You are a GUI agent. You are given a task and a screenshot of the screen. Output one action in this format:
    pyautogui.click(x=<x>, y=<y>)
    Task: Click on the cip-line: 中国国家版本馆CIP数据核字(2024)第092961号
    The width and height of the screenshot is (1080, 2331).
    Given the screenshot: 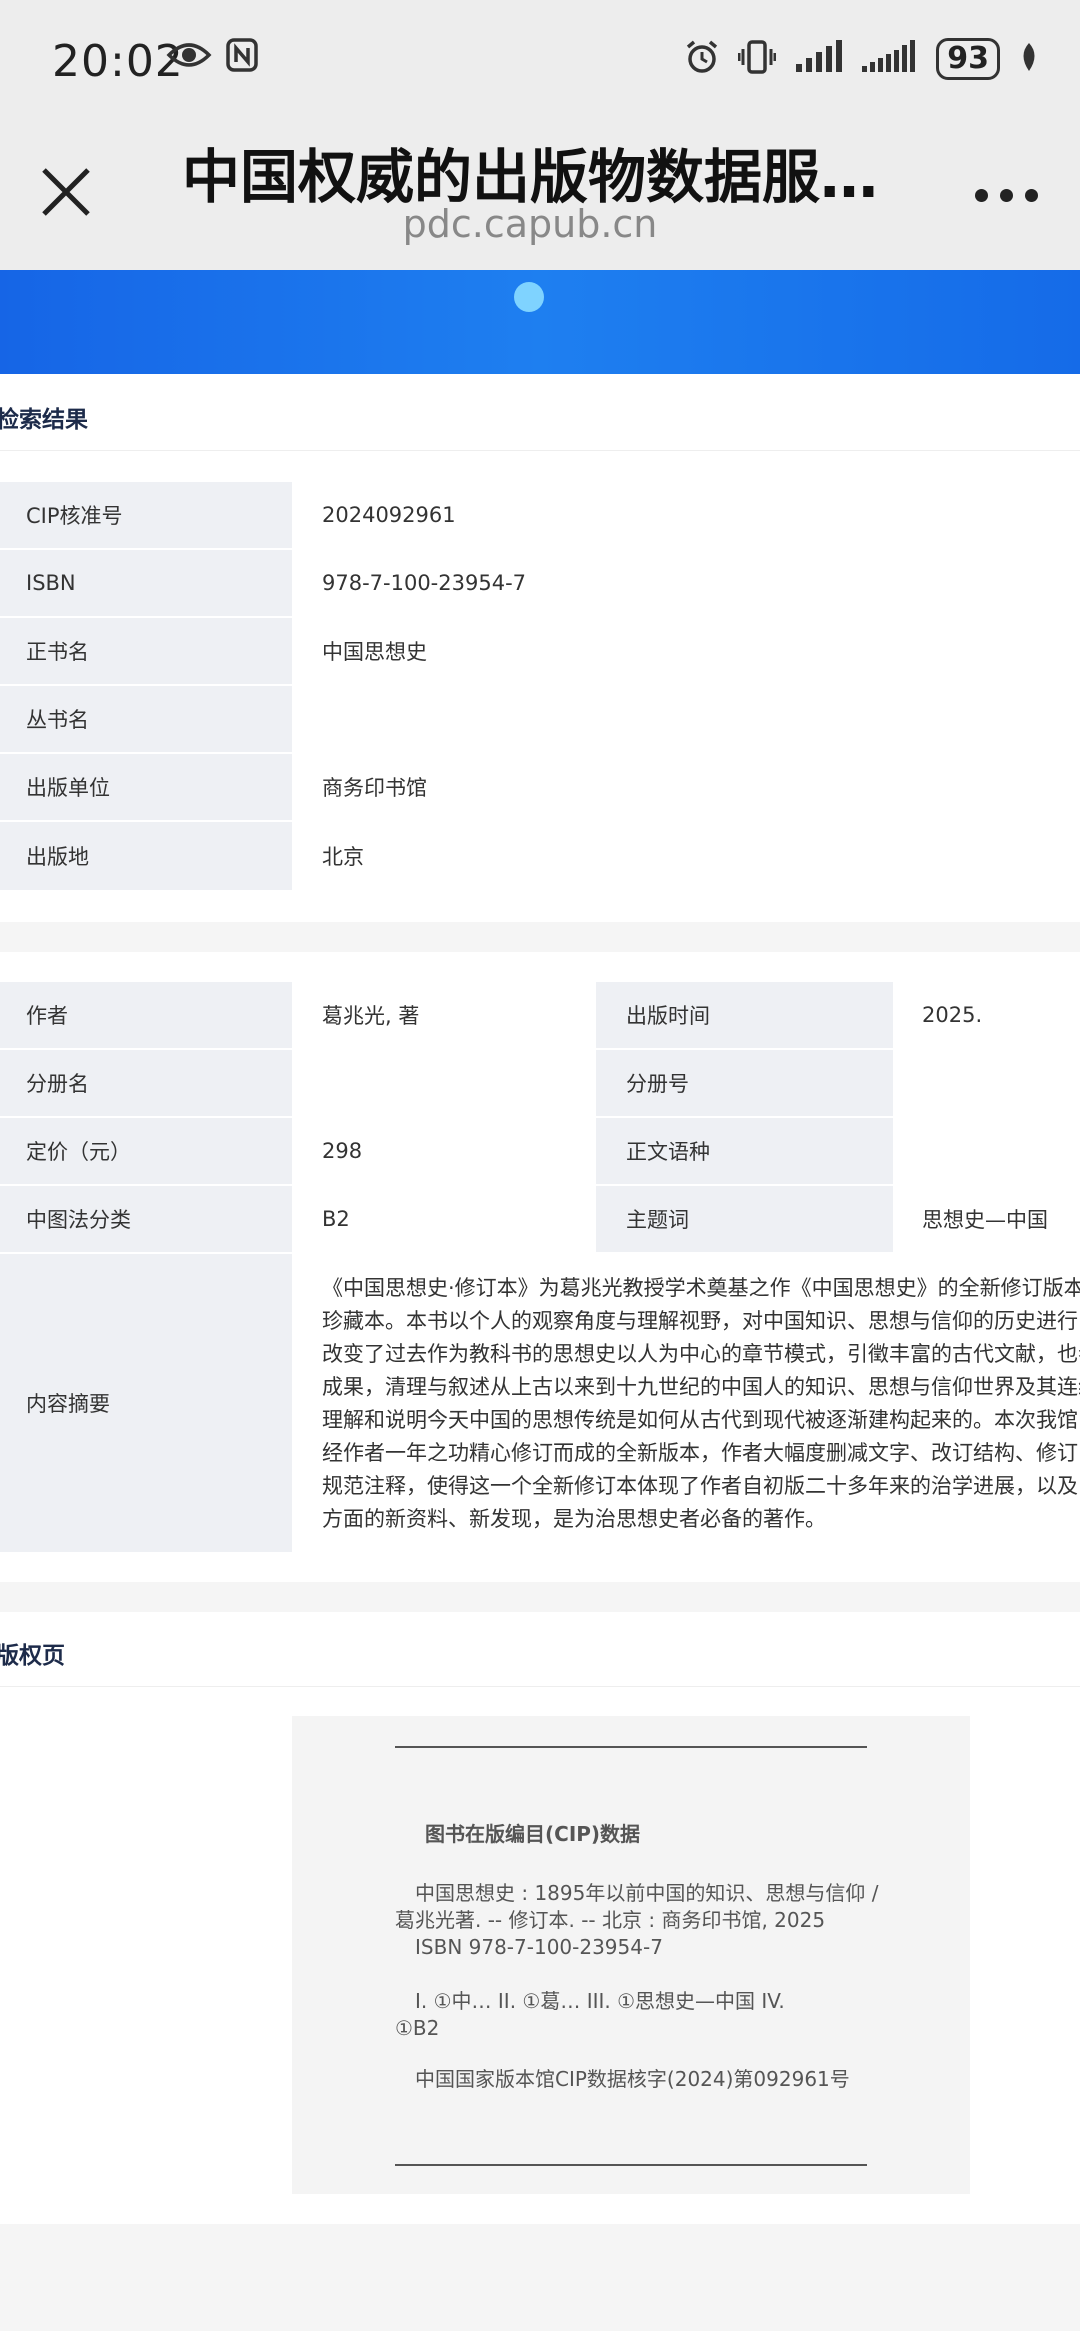 What is the action you would take?
    pyautogui.click(x=622, y=2079)
    